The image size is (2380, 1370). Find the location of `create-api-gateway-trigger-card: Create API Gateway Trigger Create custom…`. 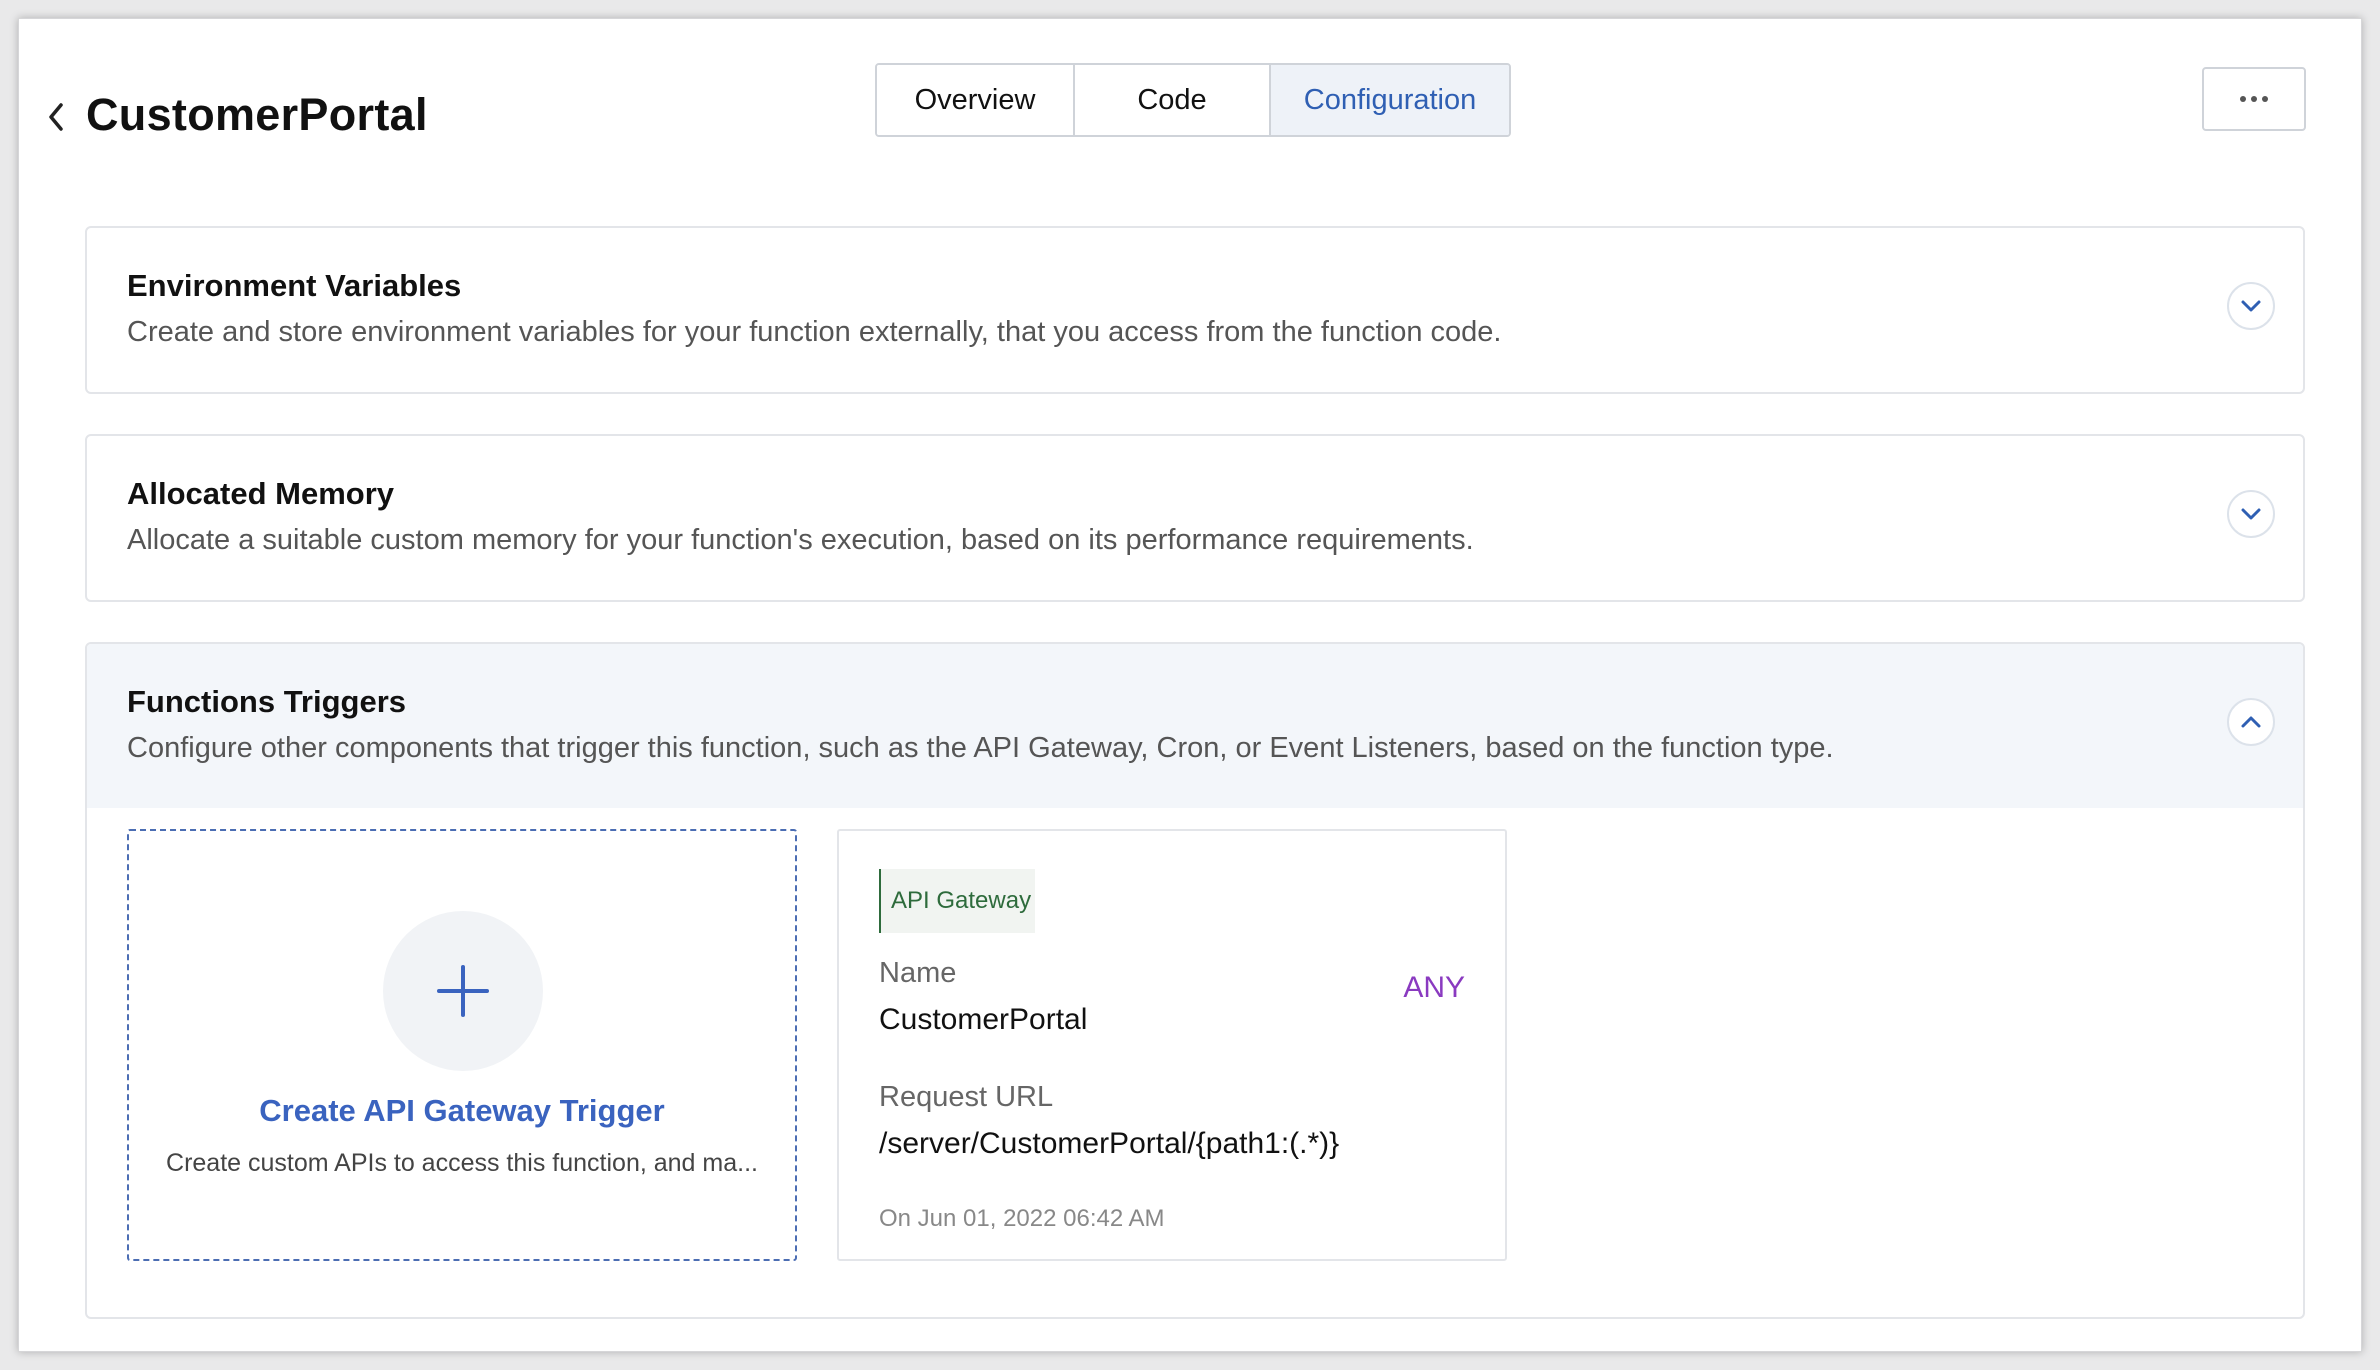

create-api-gateway-trigger-card: Create API Gateway Trigger Create custom… is located at coordinates (462, 1045).